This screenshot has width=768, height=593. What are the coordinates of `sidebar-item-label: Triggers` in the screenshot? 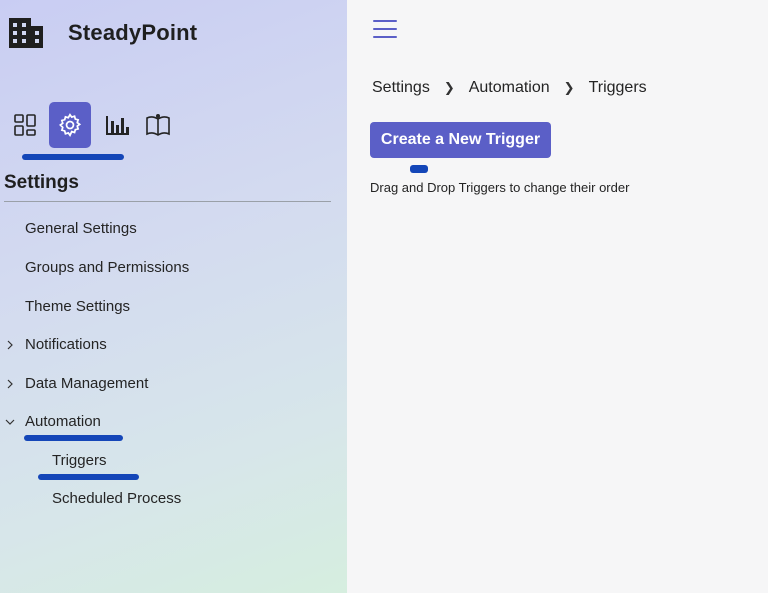 It's located at (79, 460).